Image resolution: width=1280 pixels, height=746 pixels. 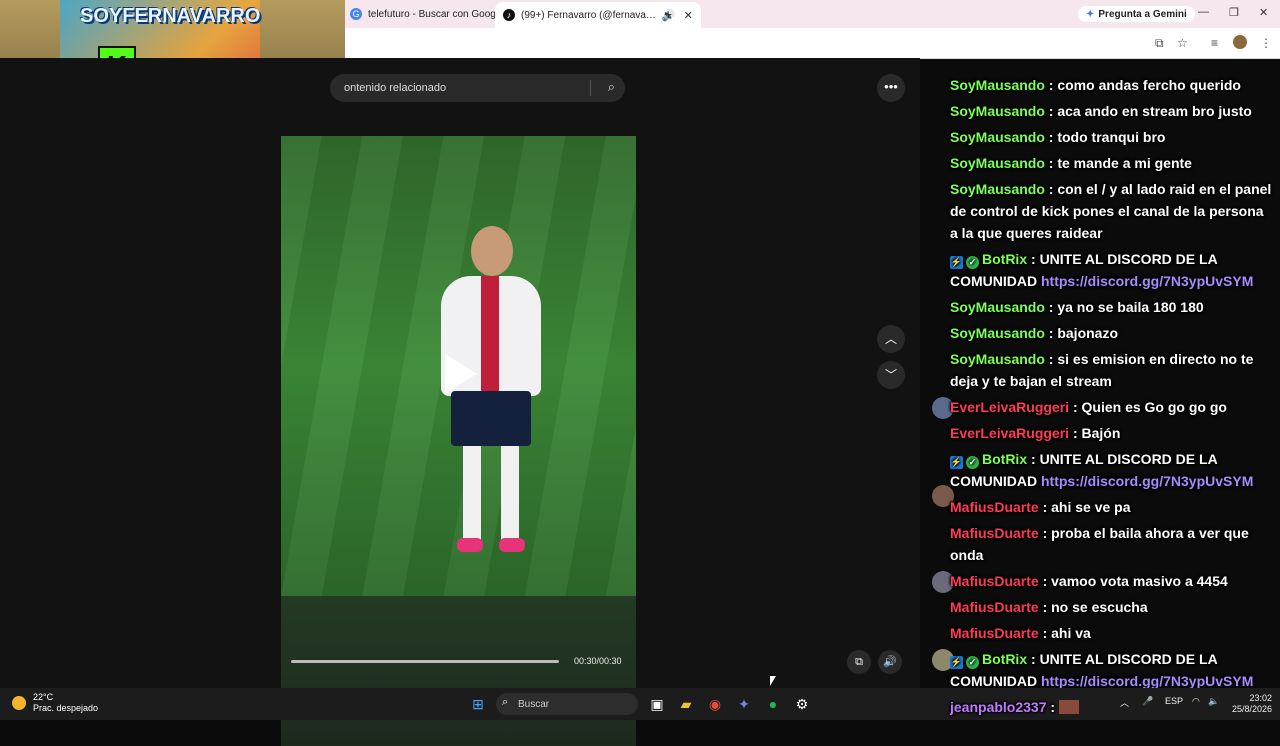 I want to click on file-explorer-icon: ▰, so click(x=686, y=704).